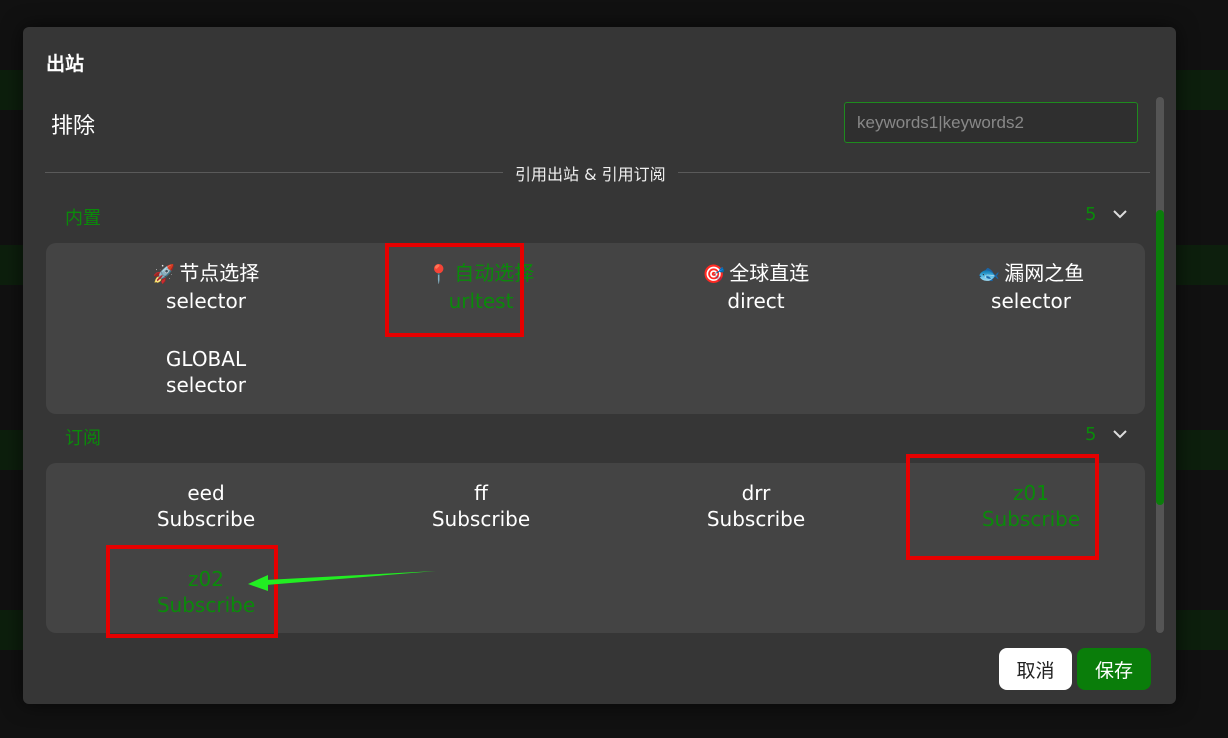 The width and height of the screenshot is (1228, 738). I want to click on item-name: 漏网之鱼, so click(1044, 273).